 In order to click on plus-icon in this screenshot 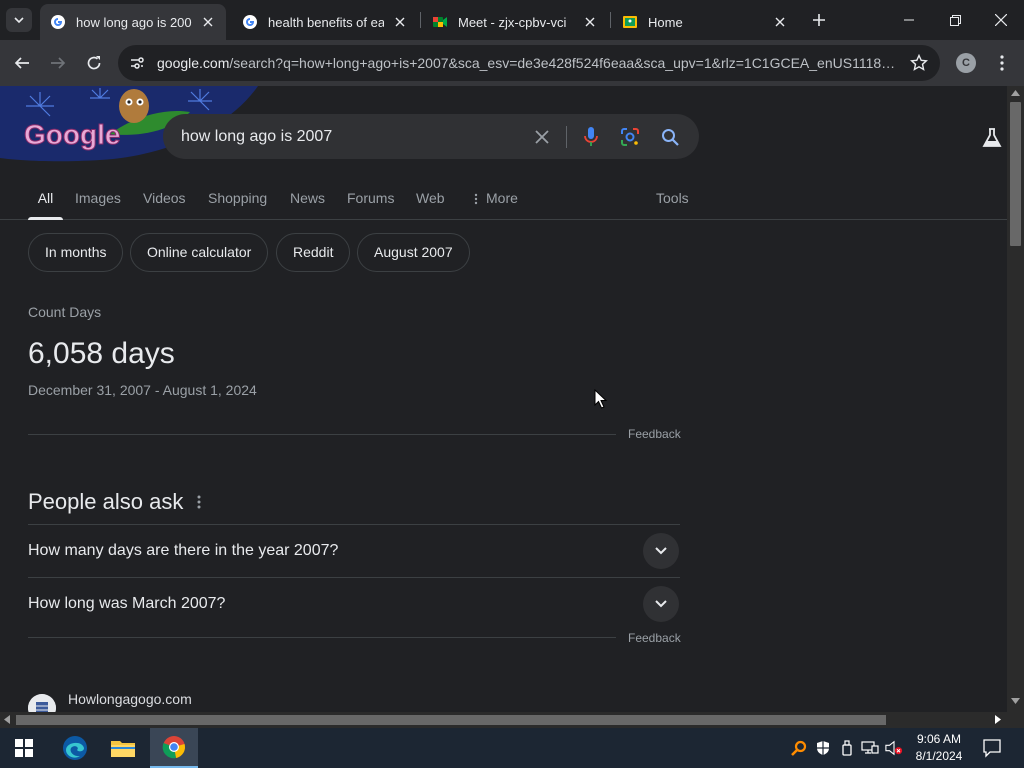, I will do `click(819, 20)`.